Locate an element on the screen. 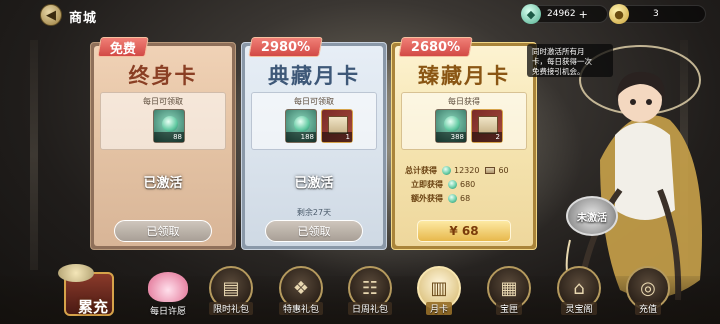 The width and height of the screenshot is (720, 324). coins-pile-icon is located at coordinates (76, 273).